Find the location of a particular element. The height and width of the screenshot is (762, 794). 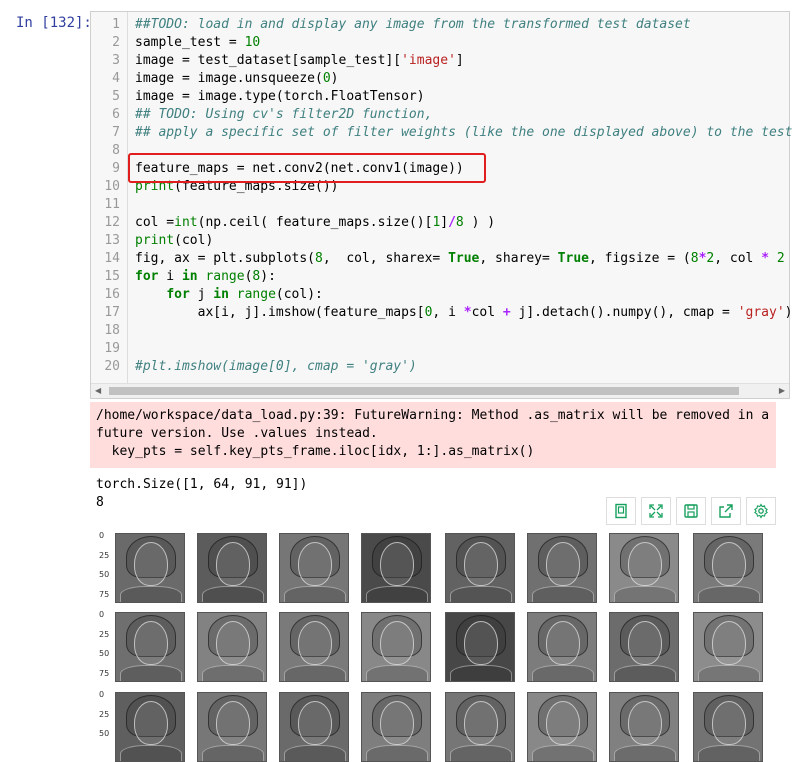

save-button is located at coordinates (691, 511).